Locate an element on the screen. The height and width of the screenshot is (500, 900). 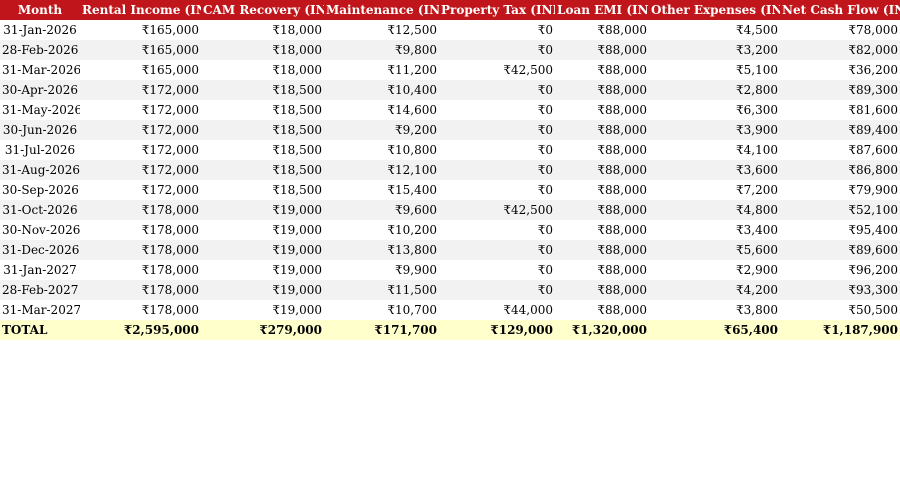
header-cam-recovery: CAM Recovery (INR) is located at coordinates (262, 10).